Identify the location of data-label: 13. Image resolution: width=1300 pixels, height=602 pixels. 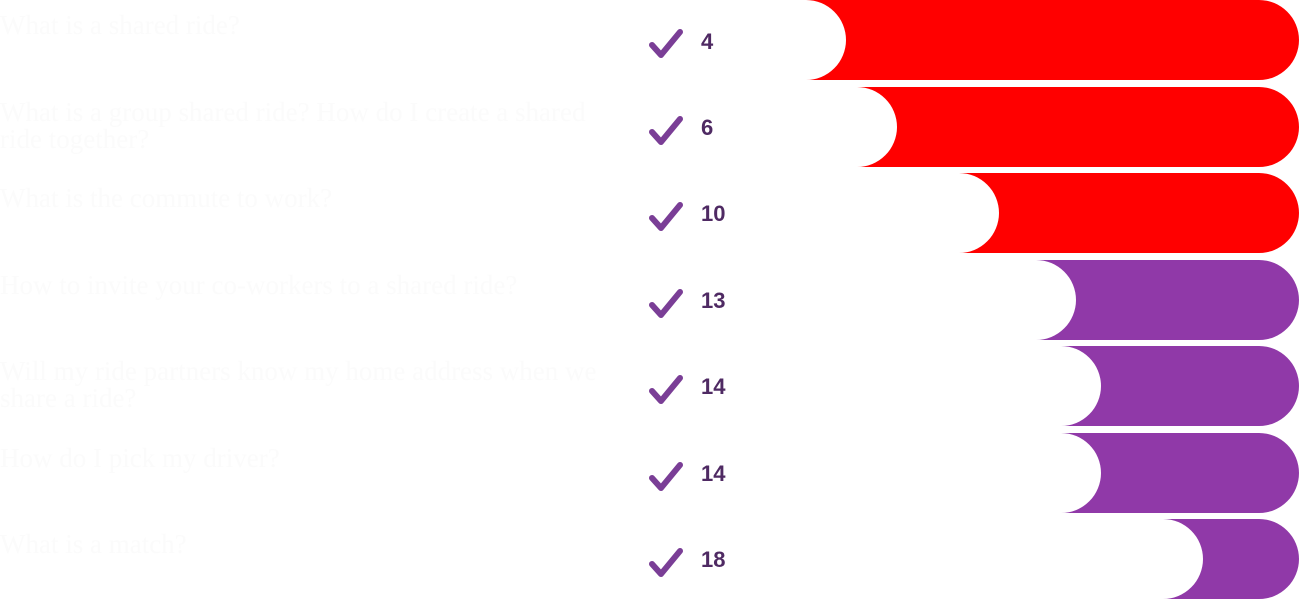
(713, 300).